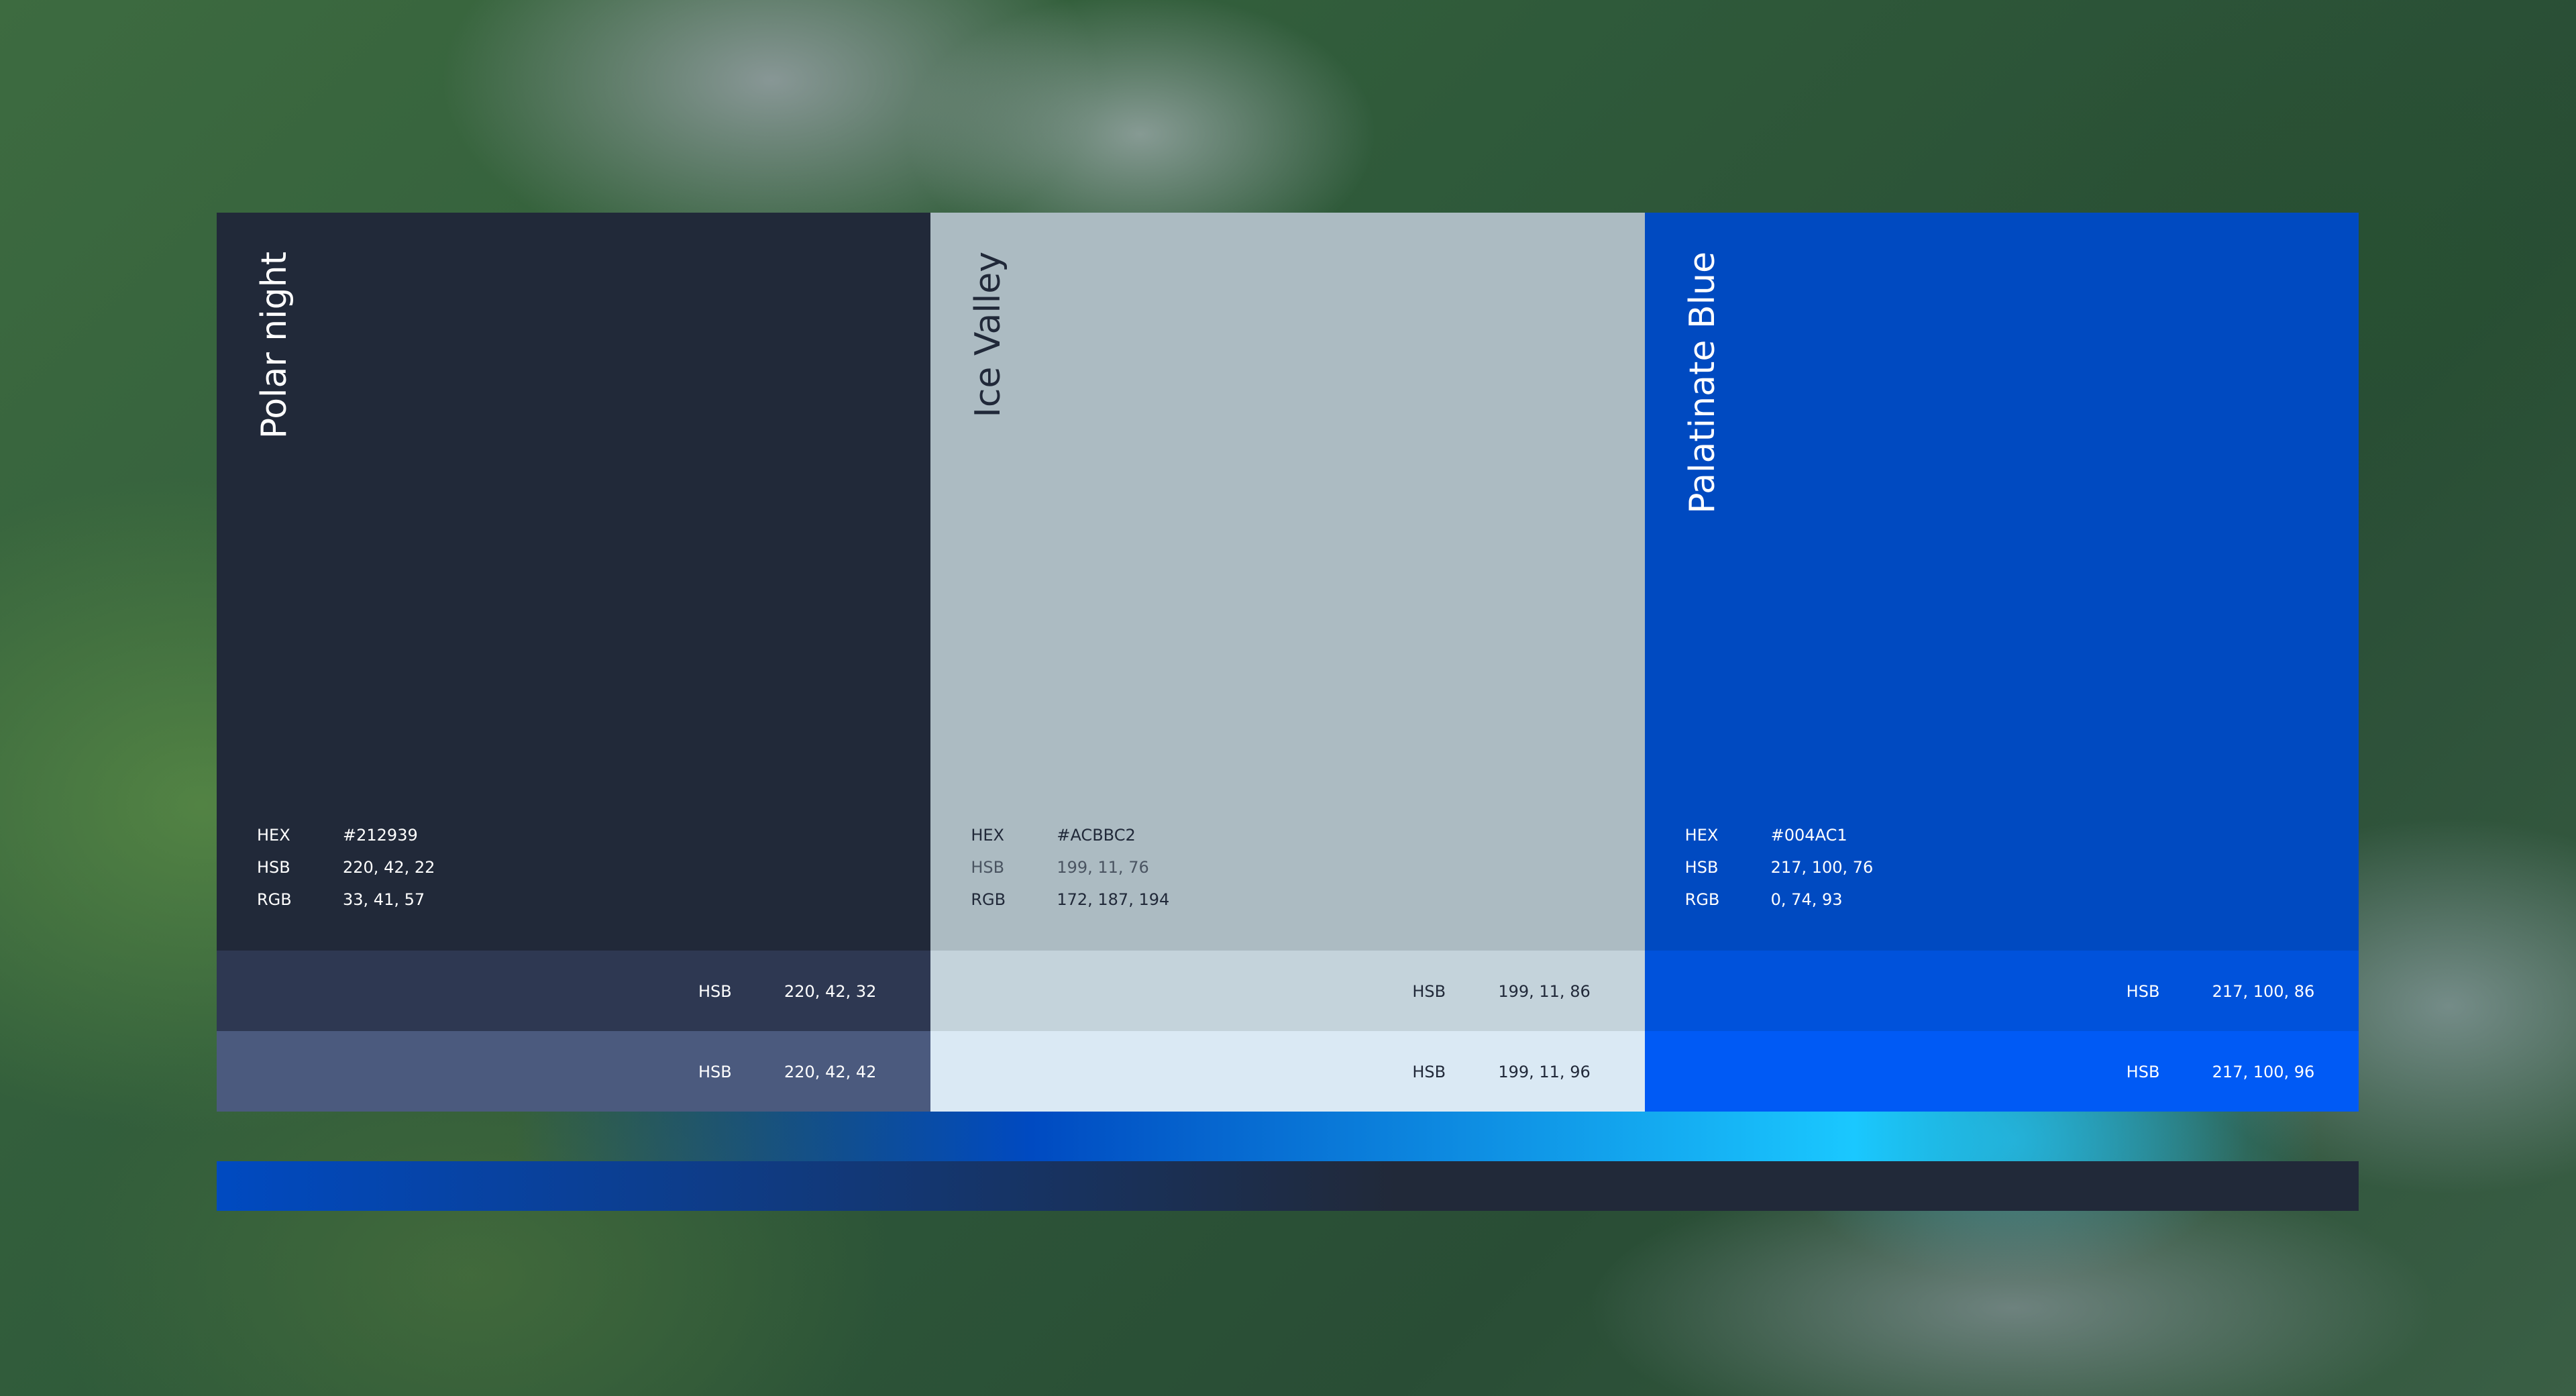 The image size is (2576, 1396). What do you see at coordinates (830, 1072) in the screenshot?
I see `shade-hsb-value: 220, 42, 42` at bounding box center [830, 1072].